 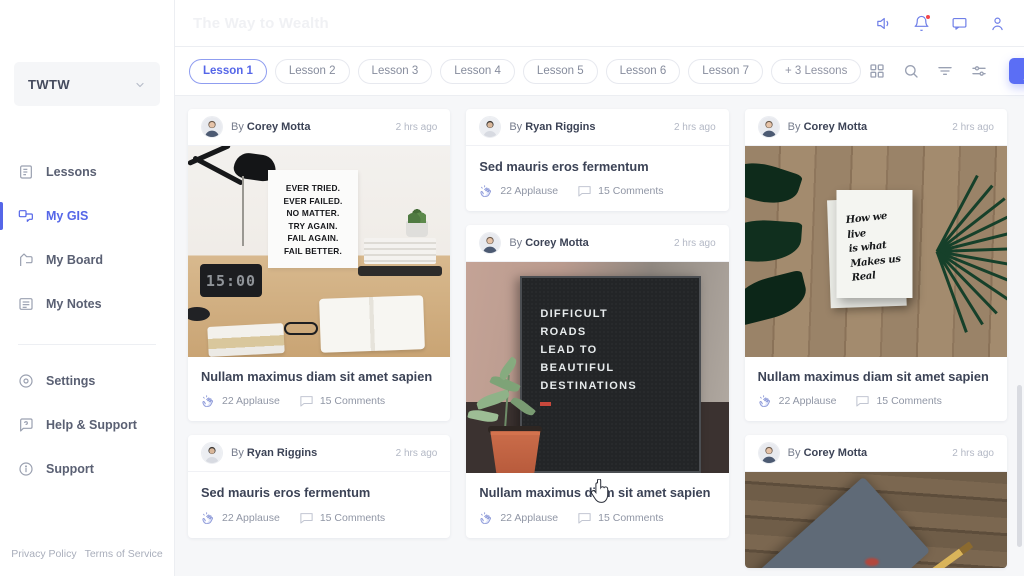 I want to click on board-icon, so click(x=26, y=260).